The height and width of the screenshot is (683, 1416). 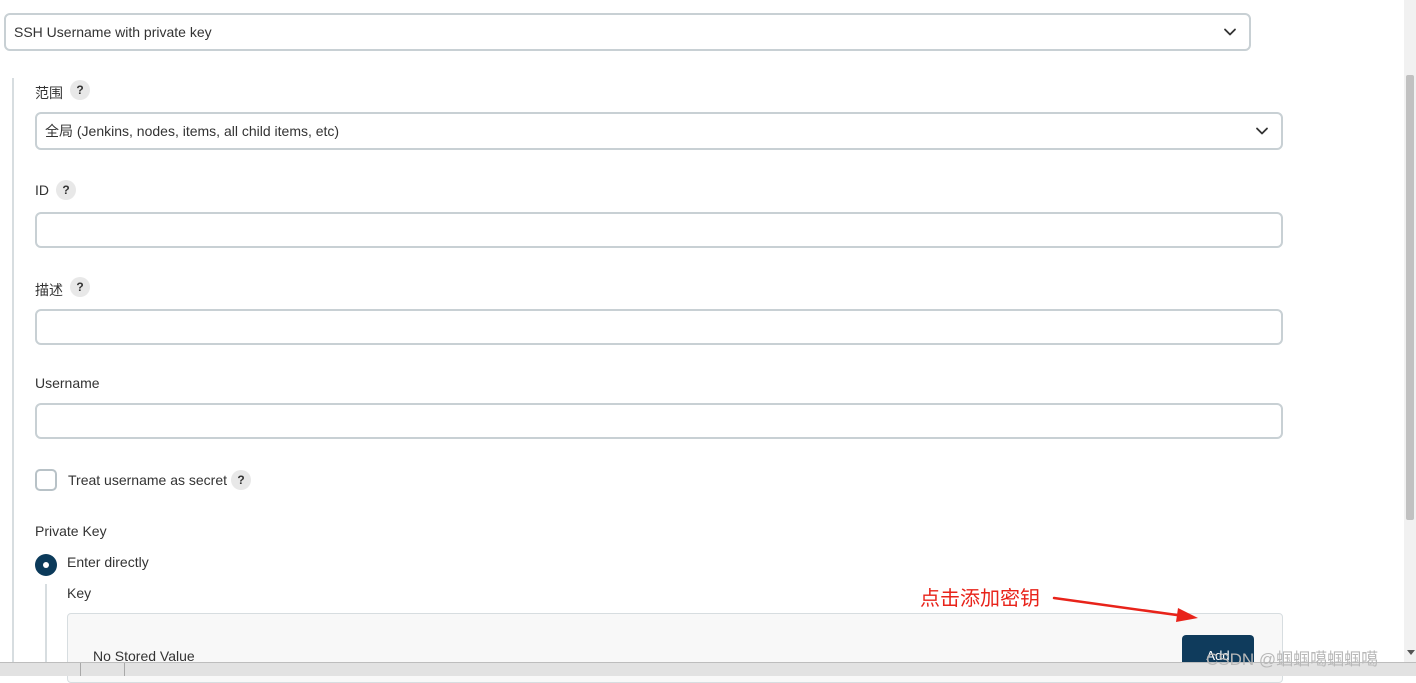 I want to click on id-help-icon: ?, so click(x=66, y=190).